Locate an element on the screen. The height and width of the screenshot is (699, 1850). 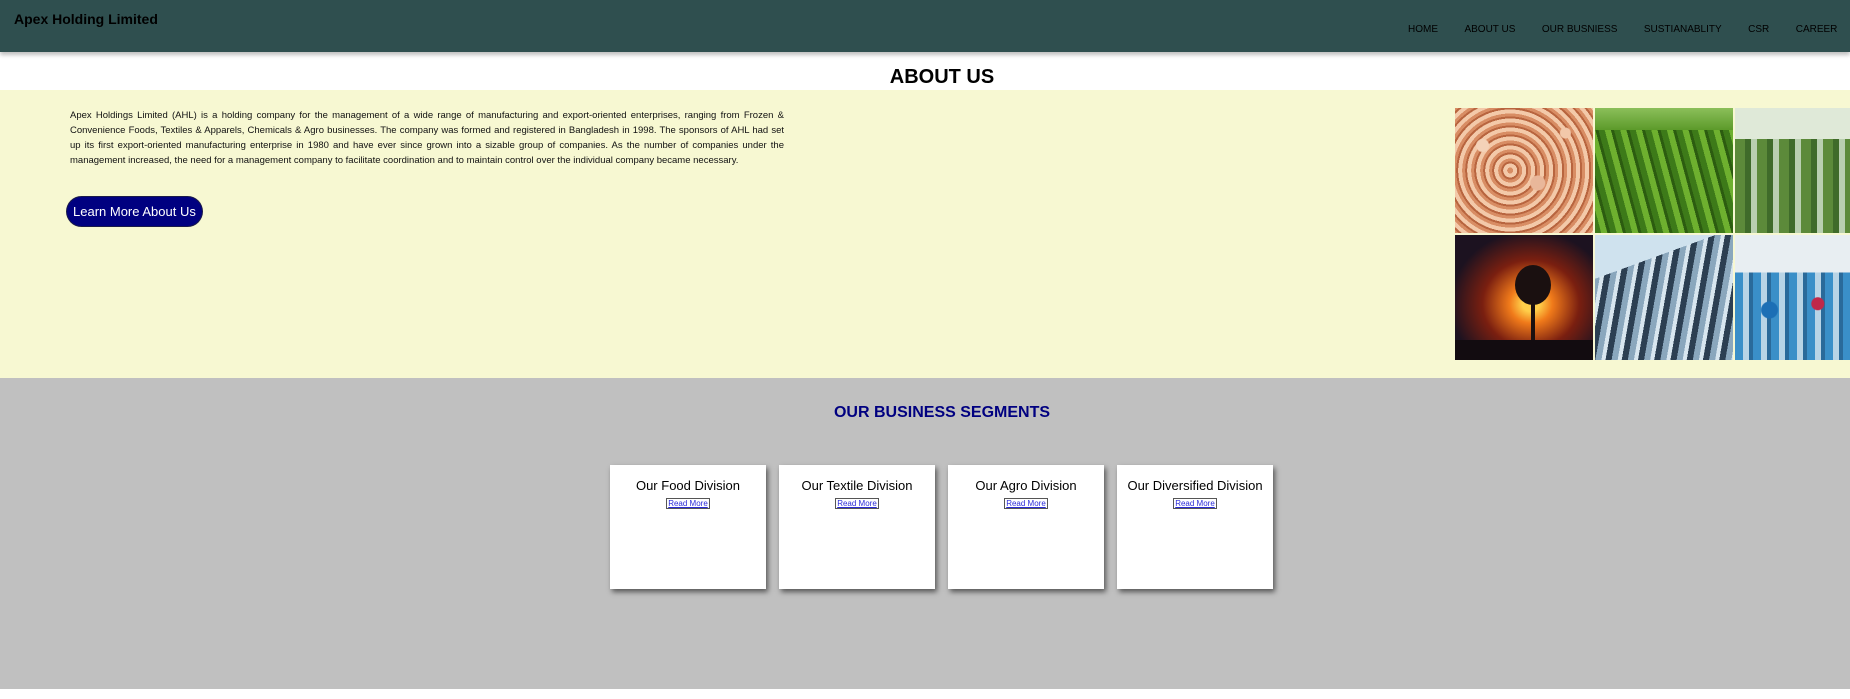
tree-silhouette is located at coordinates (1533, 285).